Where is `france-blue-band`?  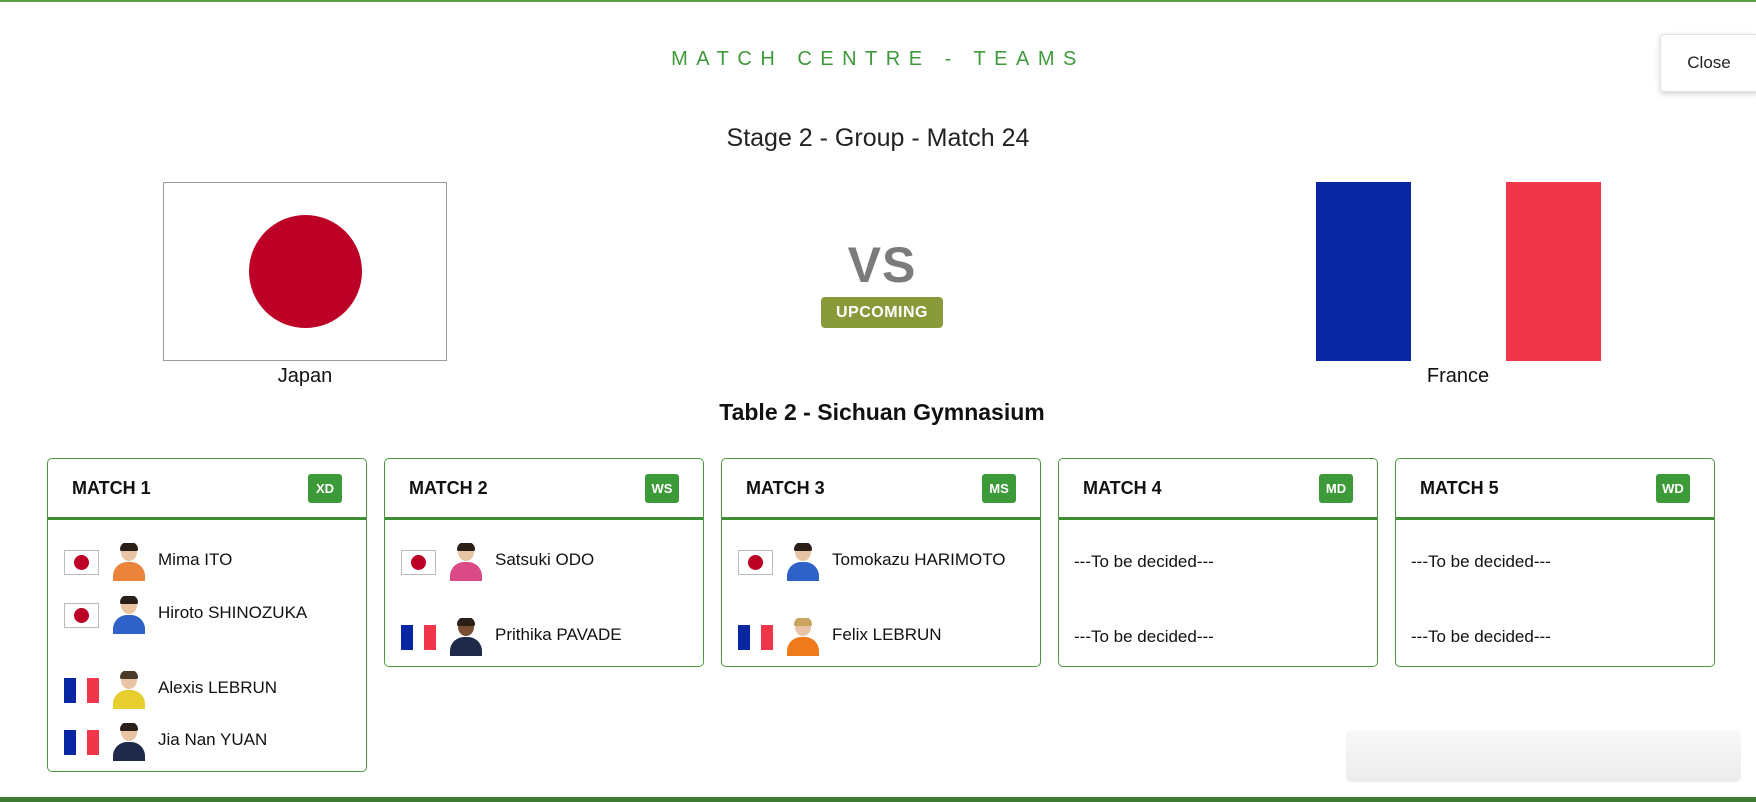 france-blue-band is located at coordinates (1363, 271).